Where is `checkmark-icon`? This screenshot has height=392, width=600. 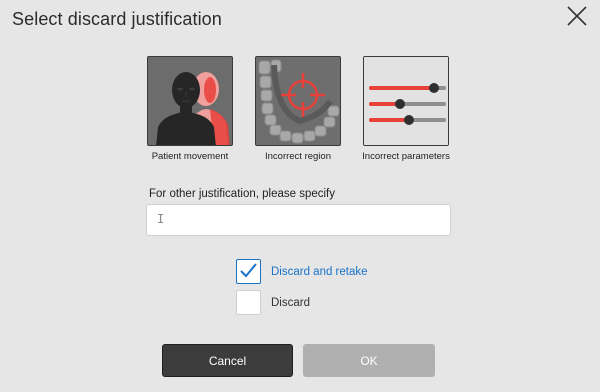 checkmark-icon is located at coordinates (248, 270).